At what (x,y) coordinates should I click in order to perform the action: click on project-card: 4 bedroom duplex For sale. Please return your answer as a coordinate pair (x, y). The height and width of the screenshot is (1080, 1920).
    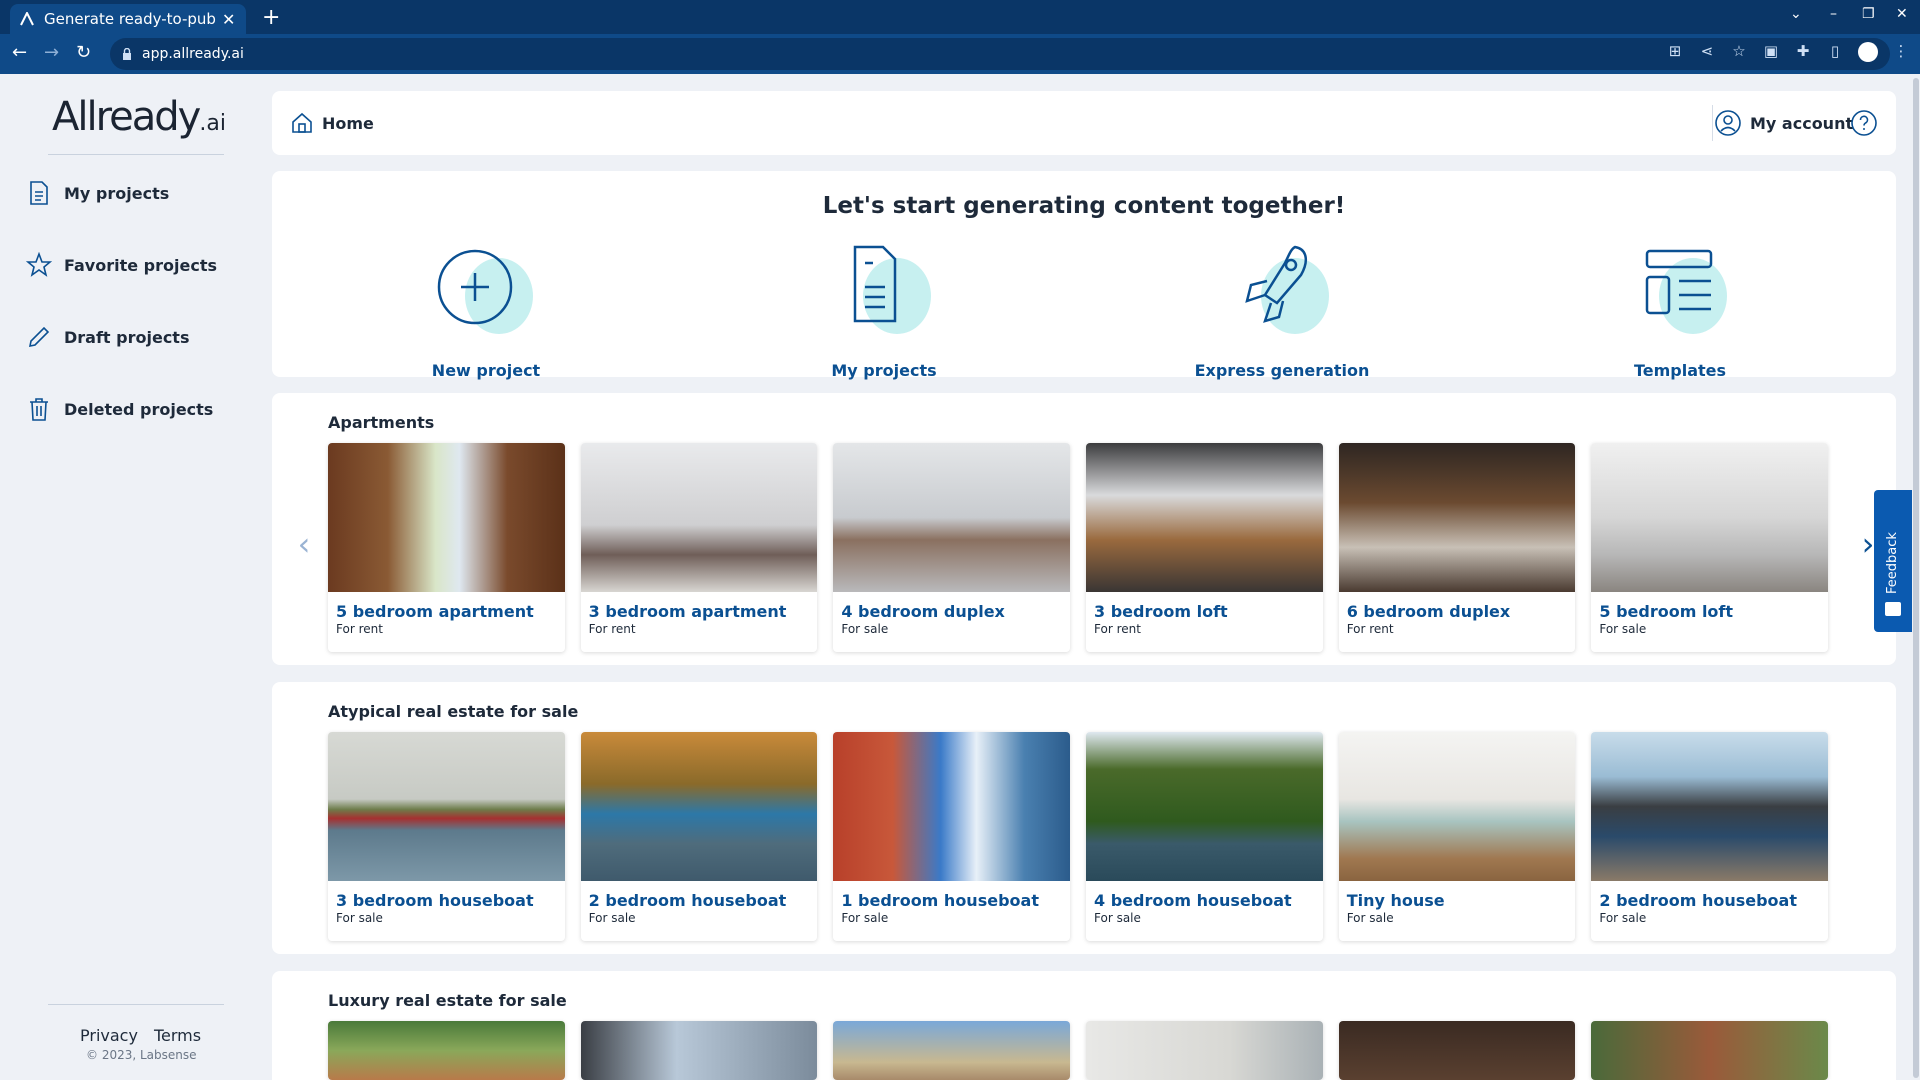
    Looking at the image, I should click on (952, 547).